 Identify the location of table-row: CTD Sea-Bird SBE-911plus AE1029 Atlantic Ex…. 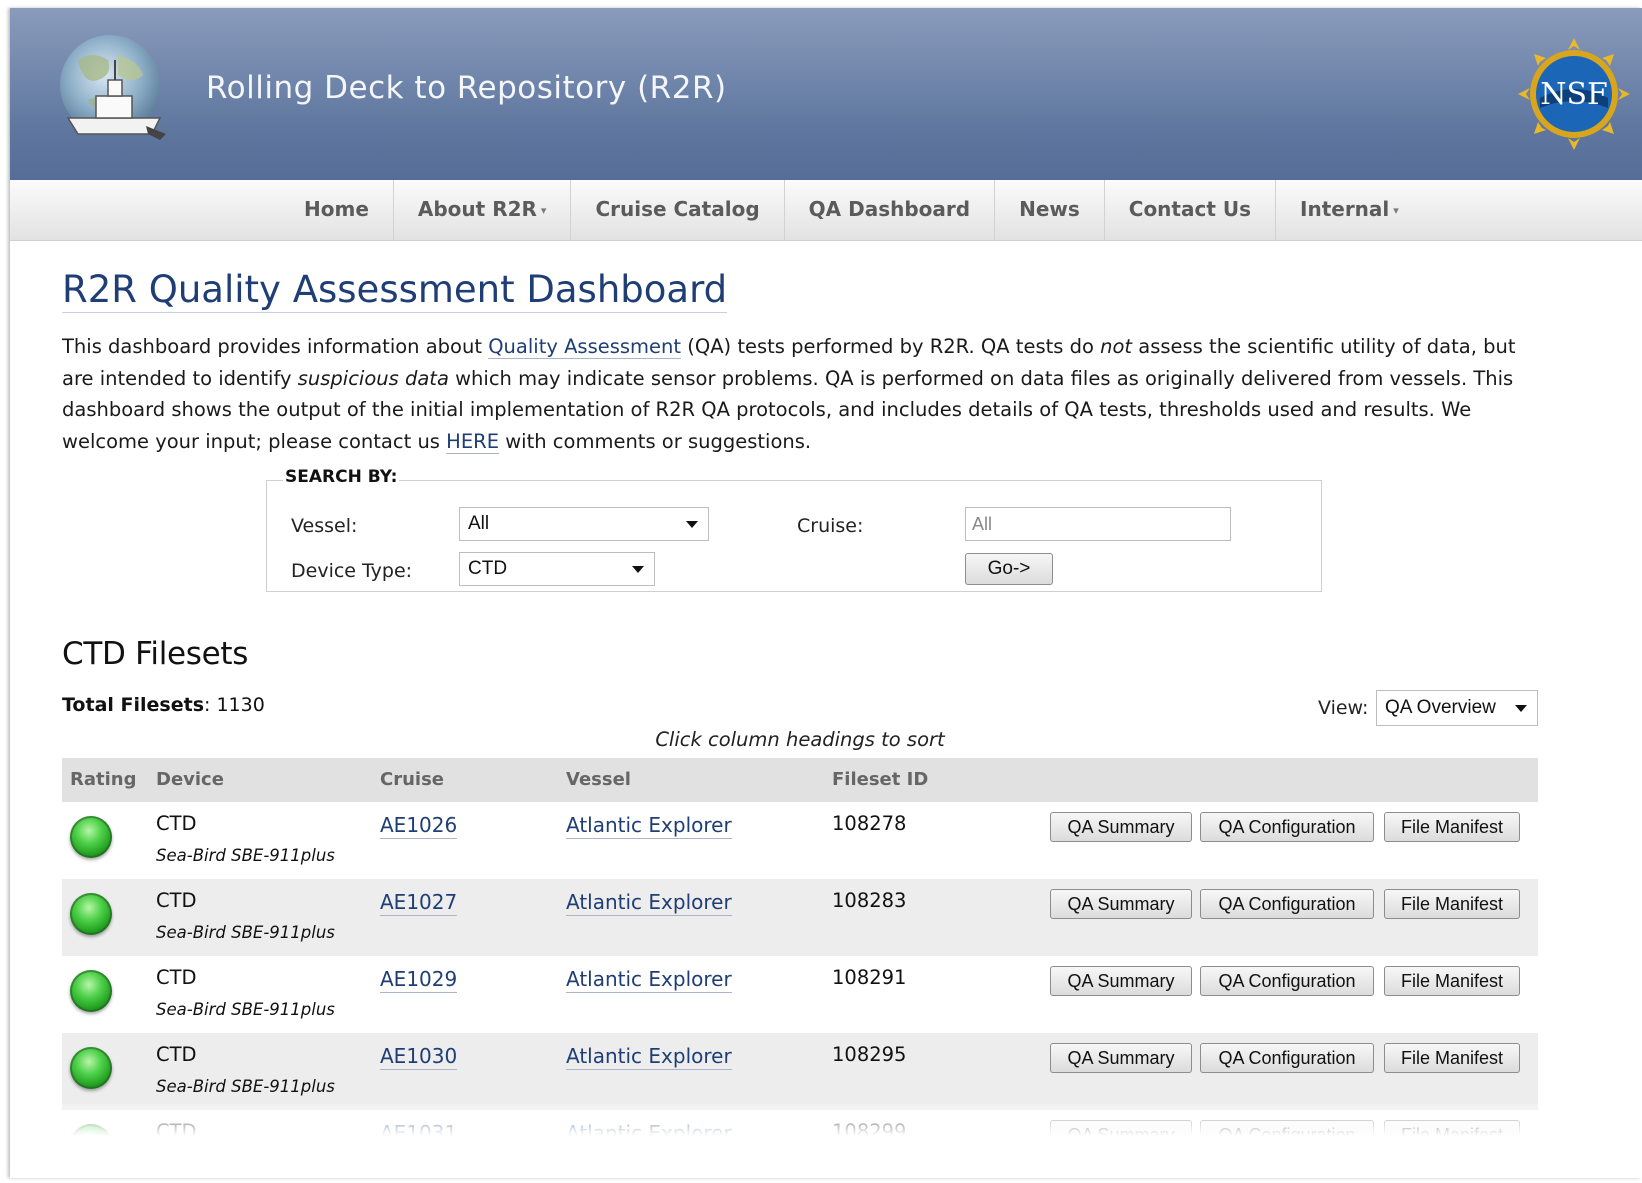
(800, 994).